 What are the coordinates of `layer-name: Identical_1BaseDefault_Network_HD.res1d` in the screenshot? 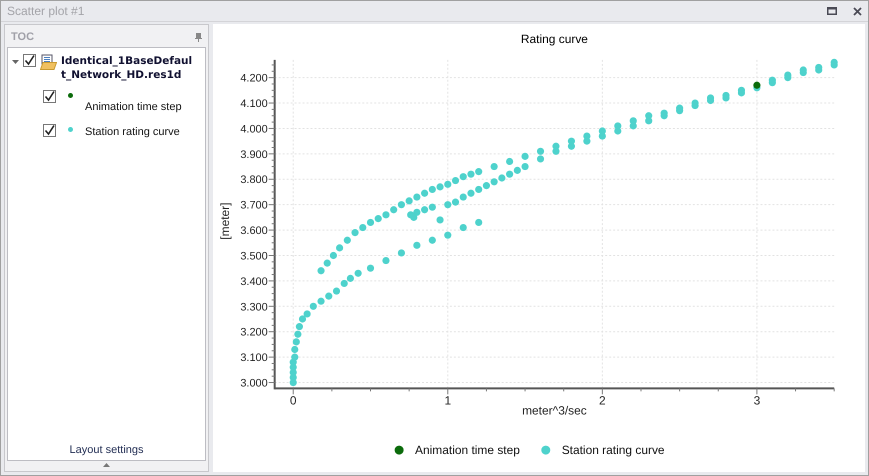 It's located at (128, 68).